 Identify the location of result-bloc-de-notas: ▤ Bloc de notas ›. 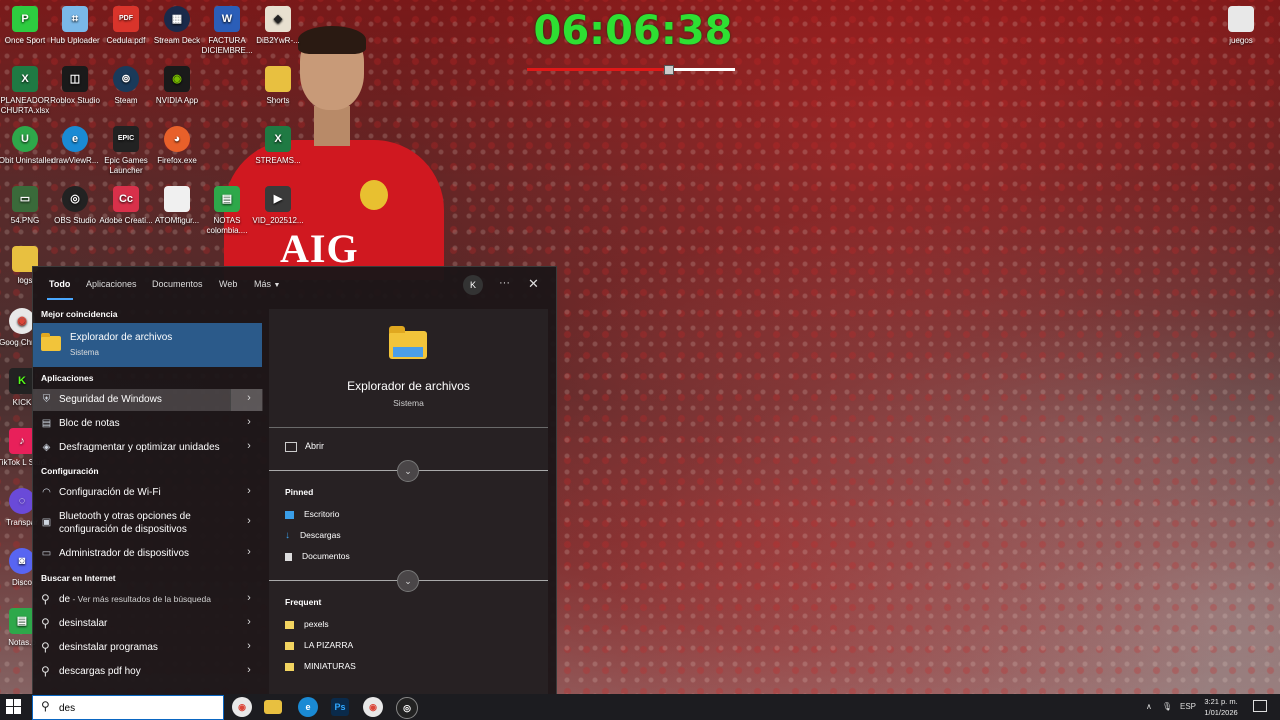
(147, 424).